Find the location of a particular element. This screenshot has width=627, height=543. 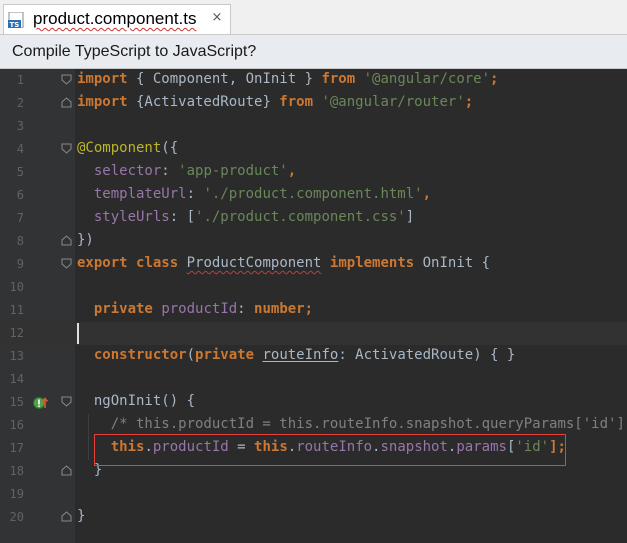

code-token: export is located at coordinates (102, 263).